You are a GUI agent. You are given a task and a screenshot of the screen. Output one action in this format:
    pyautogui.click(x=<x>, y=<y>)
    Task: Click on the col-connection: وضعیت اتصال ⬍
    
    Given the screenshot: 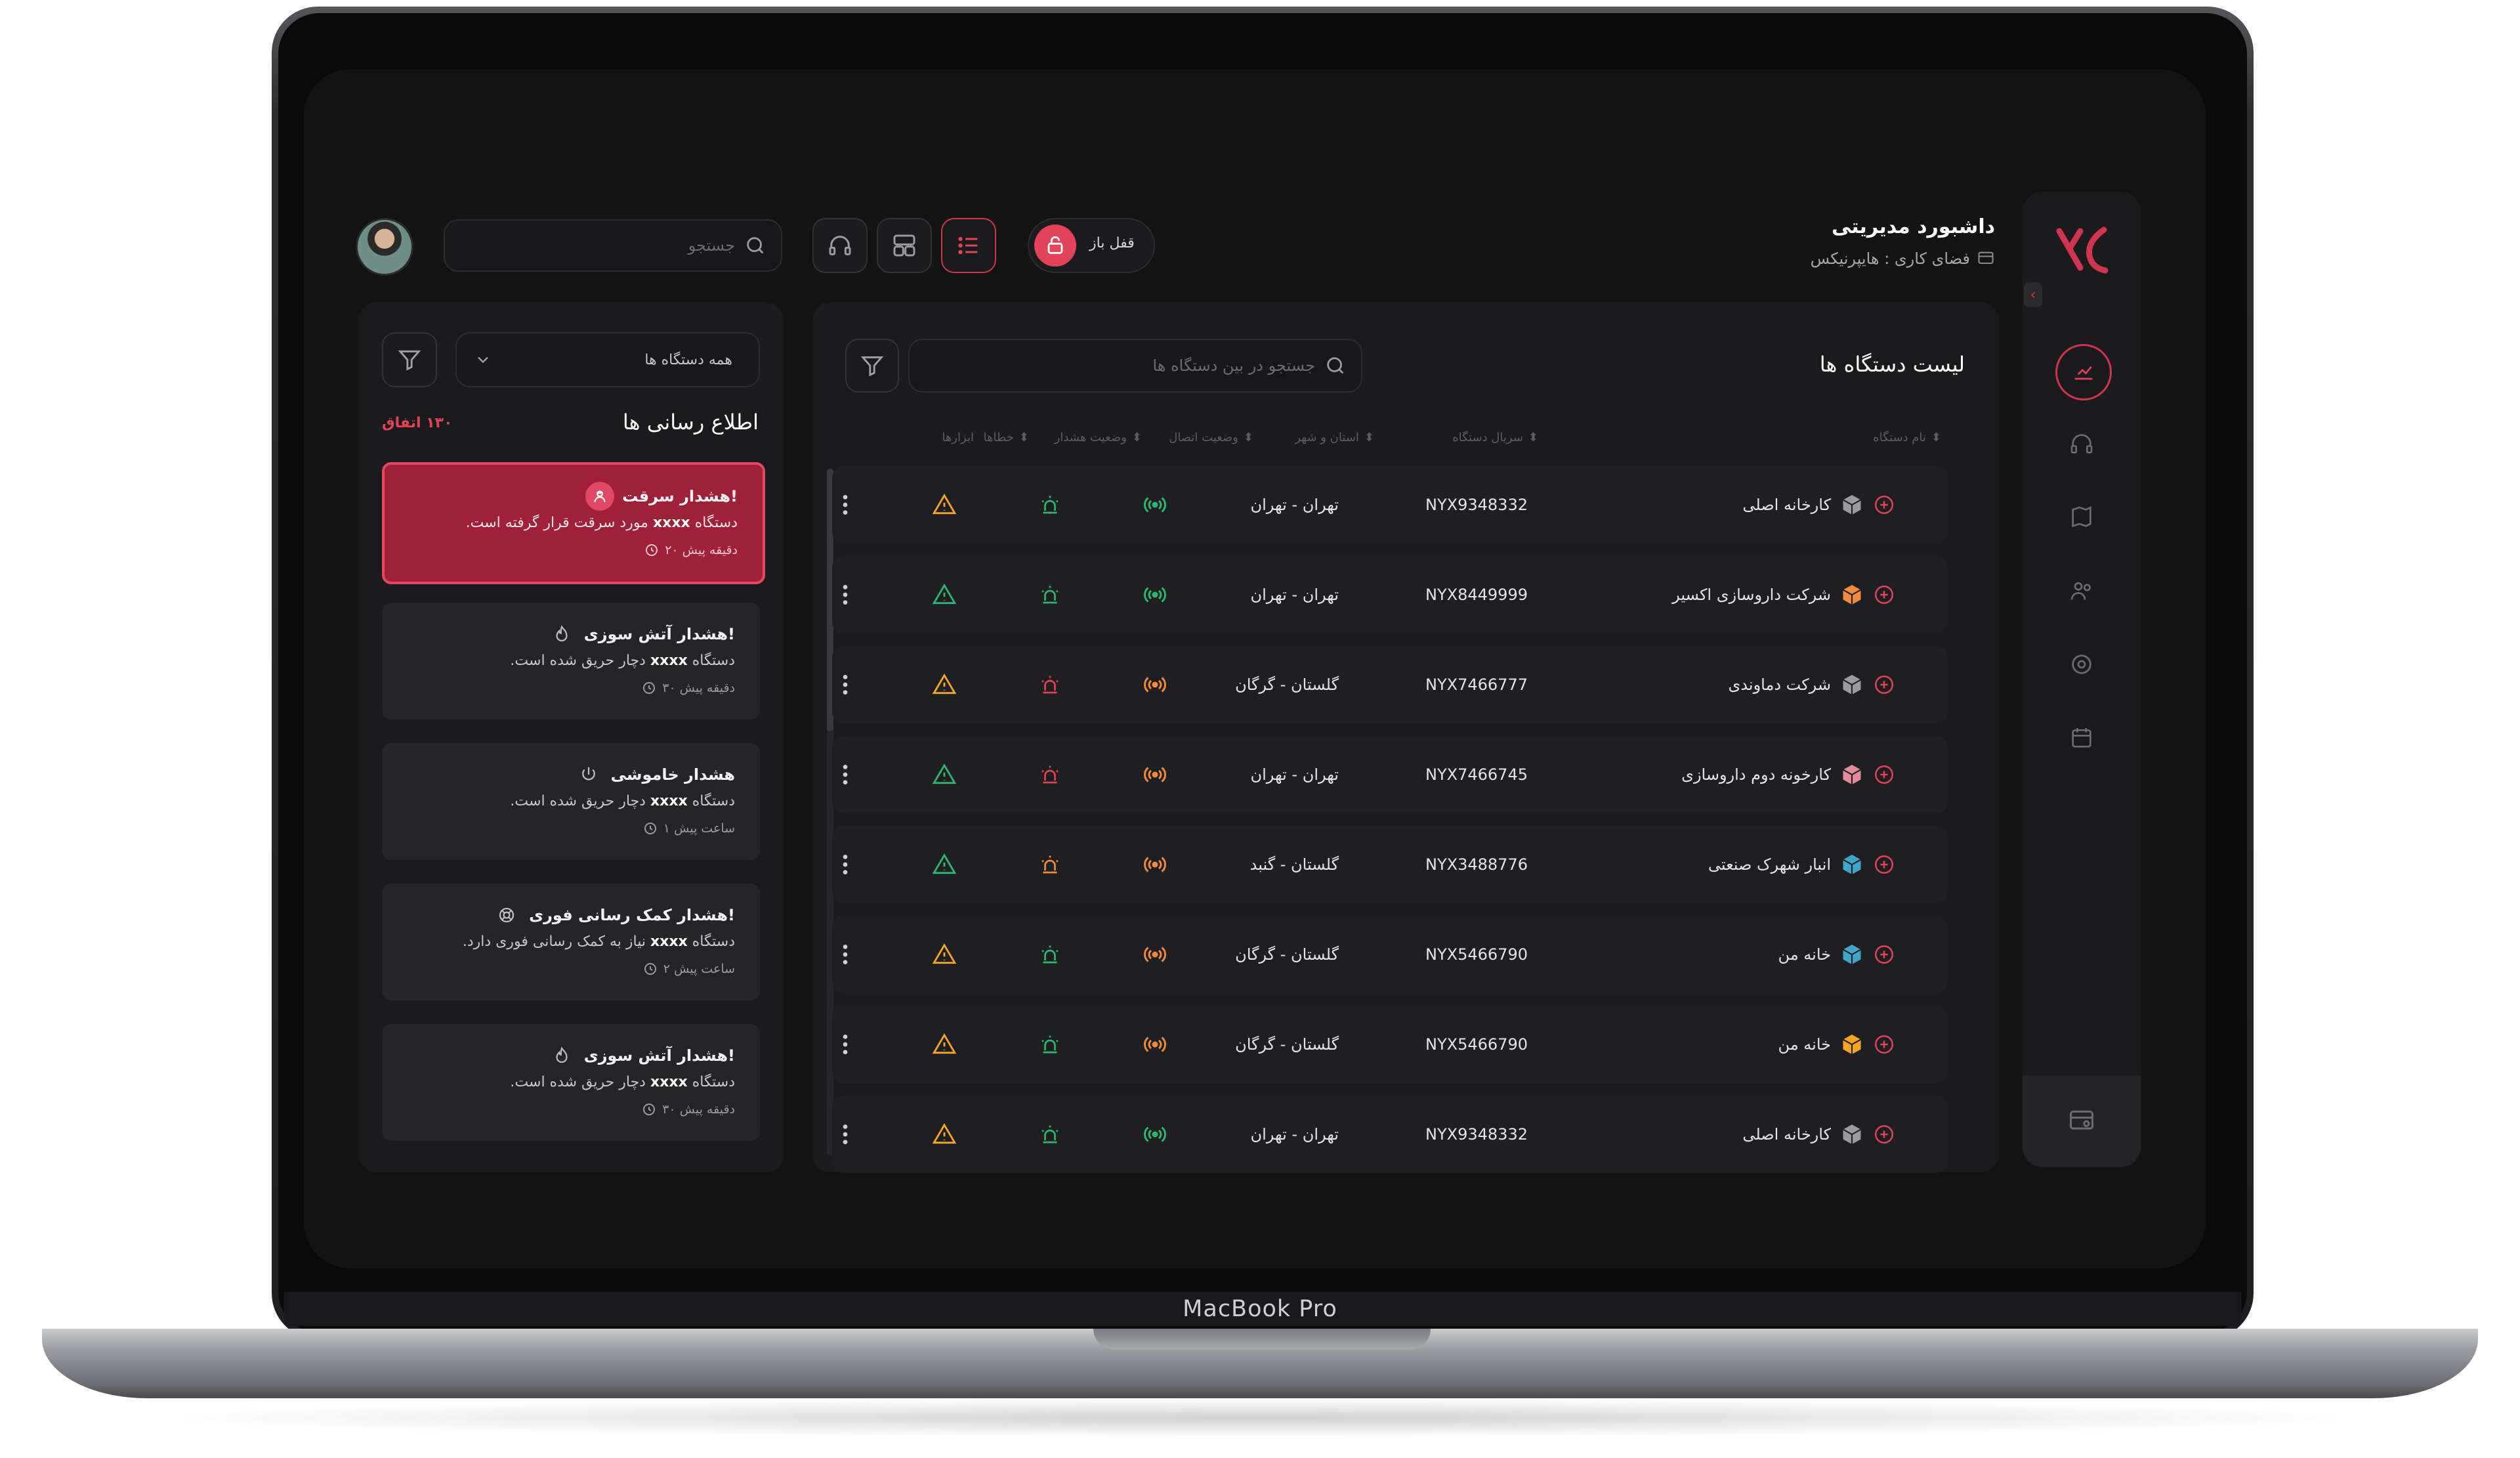 What is the action you would take?
    pyautogui.click(x=1211, y=437)
    